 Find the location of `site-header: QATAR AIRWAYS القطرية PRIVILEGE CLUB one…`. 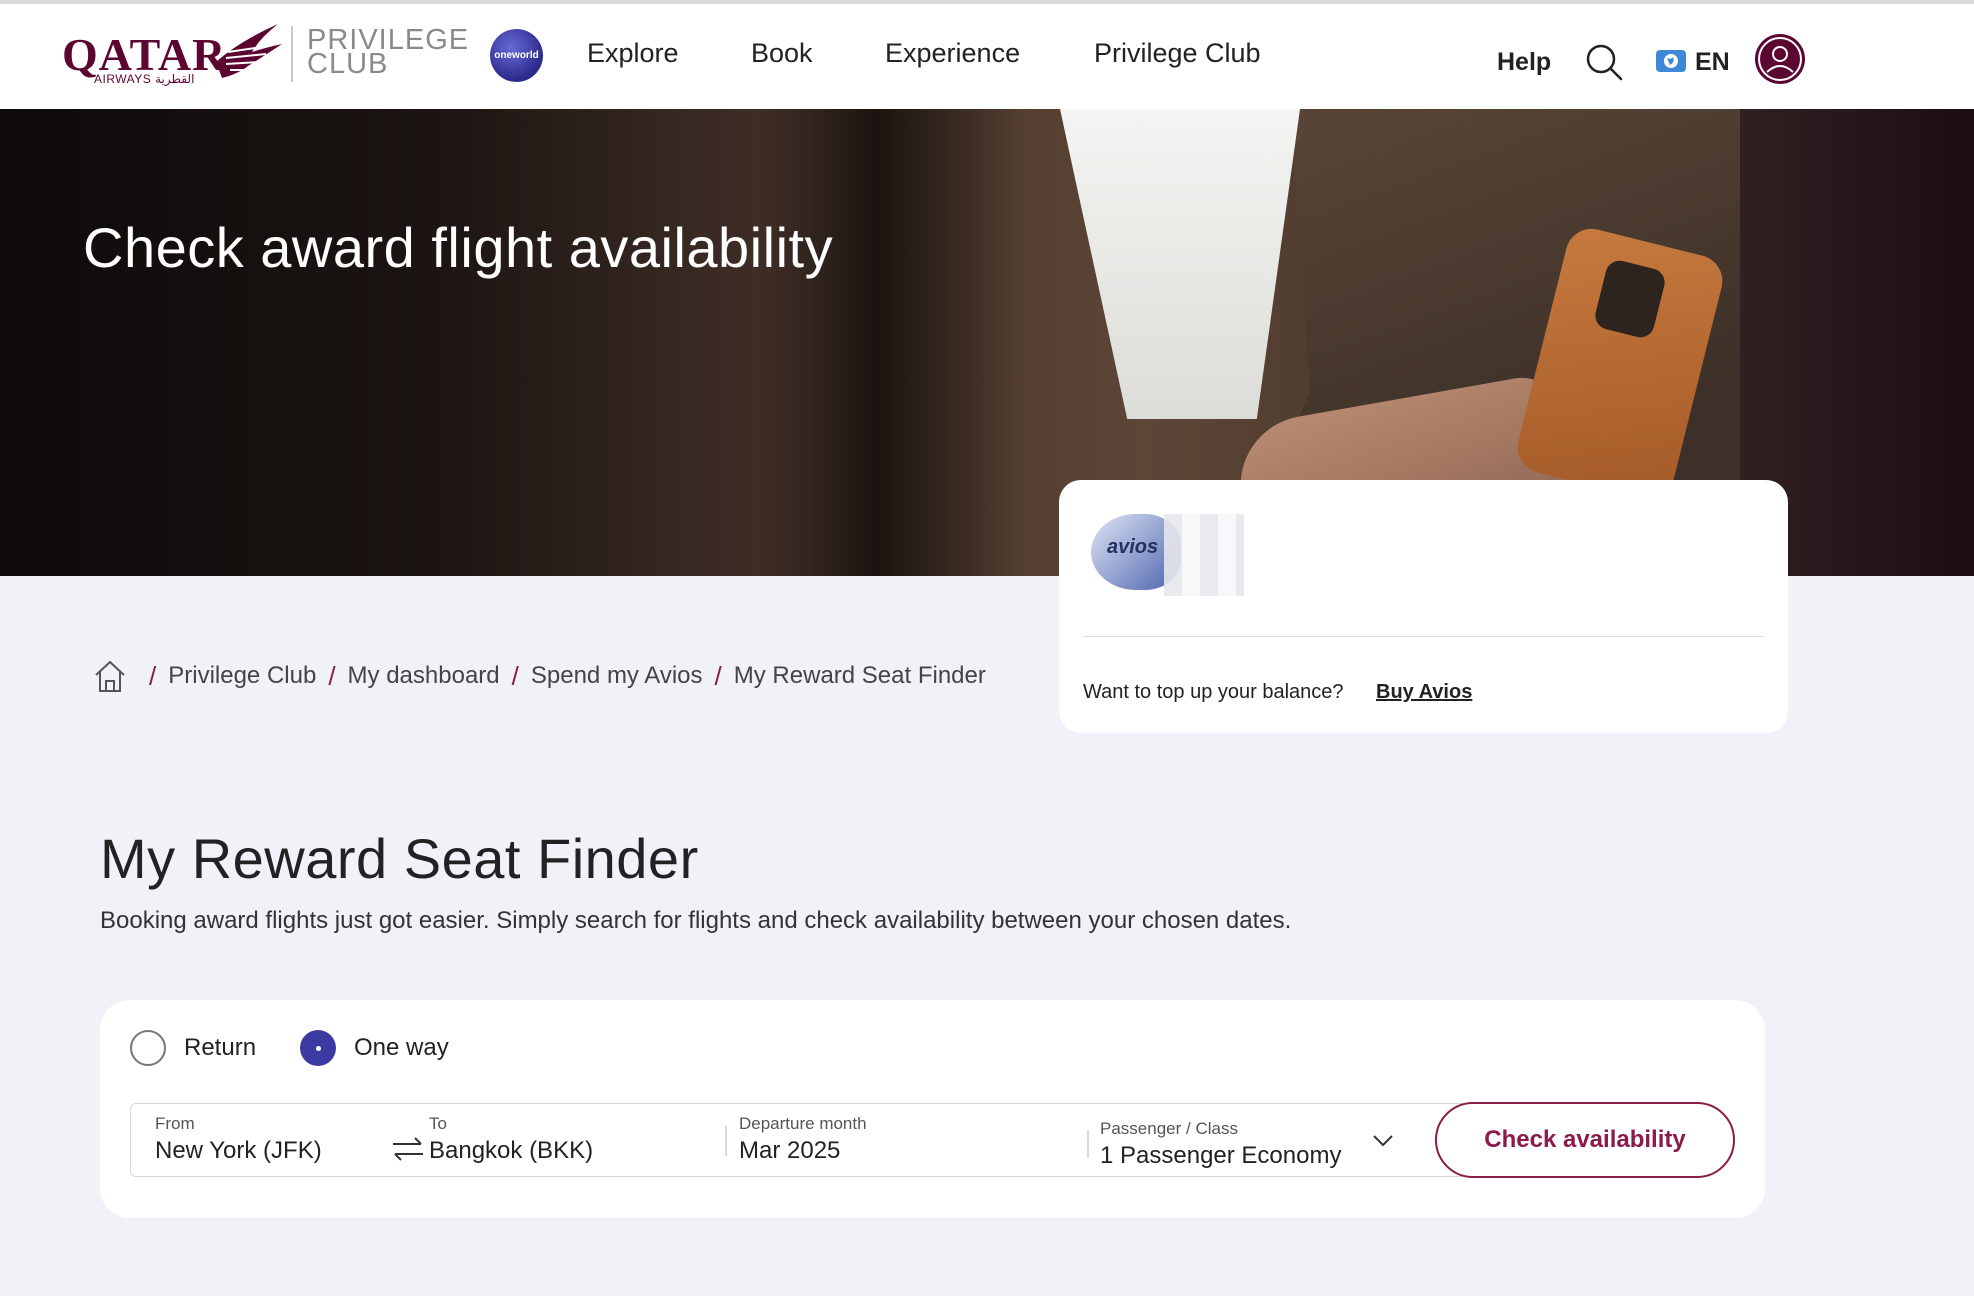

site-header: QATAR AIRWAYS القطرية PRIVILEGE CLUB one… is located at coordinates (987, 56).